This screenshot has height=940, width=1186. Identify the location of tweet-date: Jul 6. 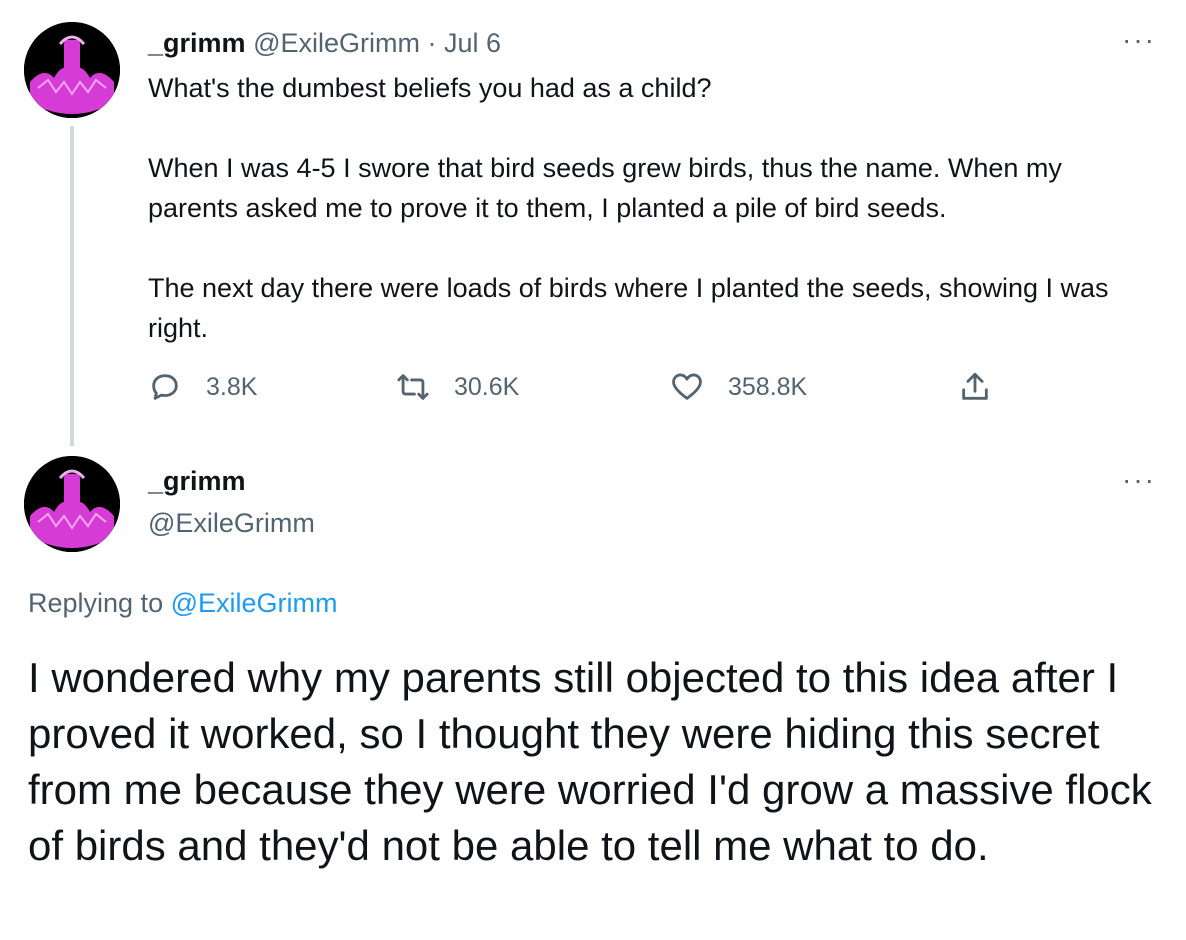
(472, 43).